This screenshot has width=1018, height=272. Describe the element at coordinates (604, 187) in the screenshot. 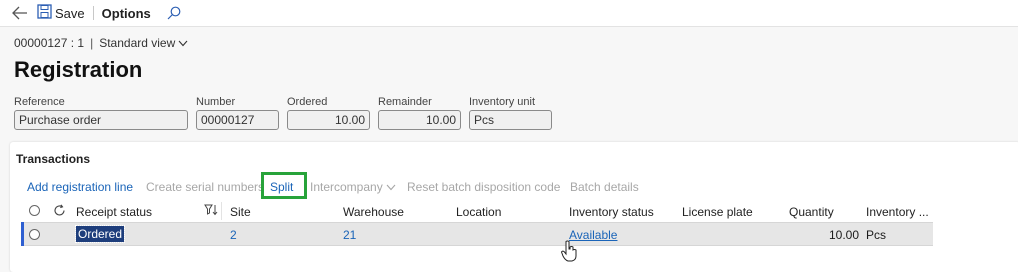

I see `batch-details-button: Batch details` at that location.